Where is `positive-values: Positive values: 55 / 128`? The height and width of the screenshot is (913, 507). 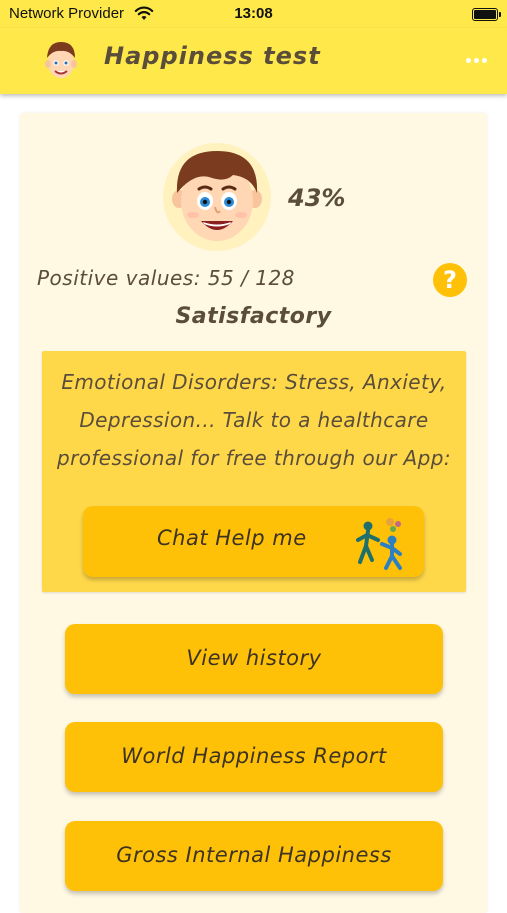 positive-values: Positive values: 55 / 128 is located at coordinates (166, 278).